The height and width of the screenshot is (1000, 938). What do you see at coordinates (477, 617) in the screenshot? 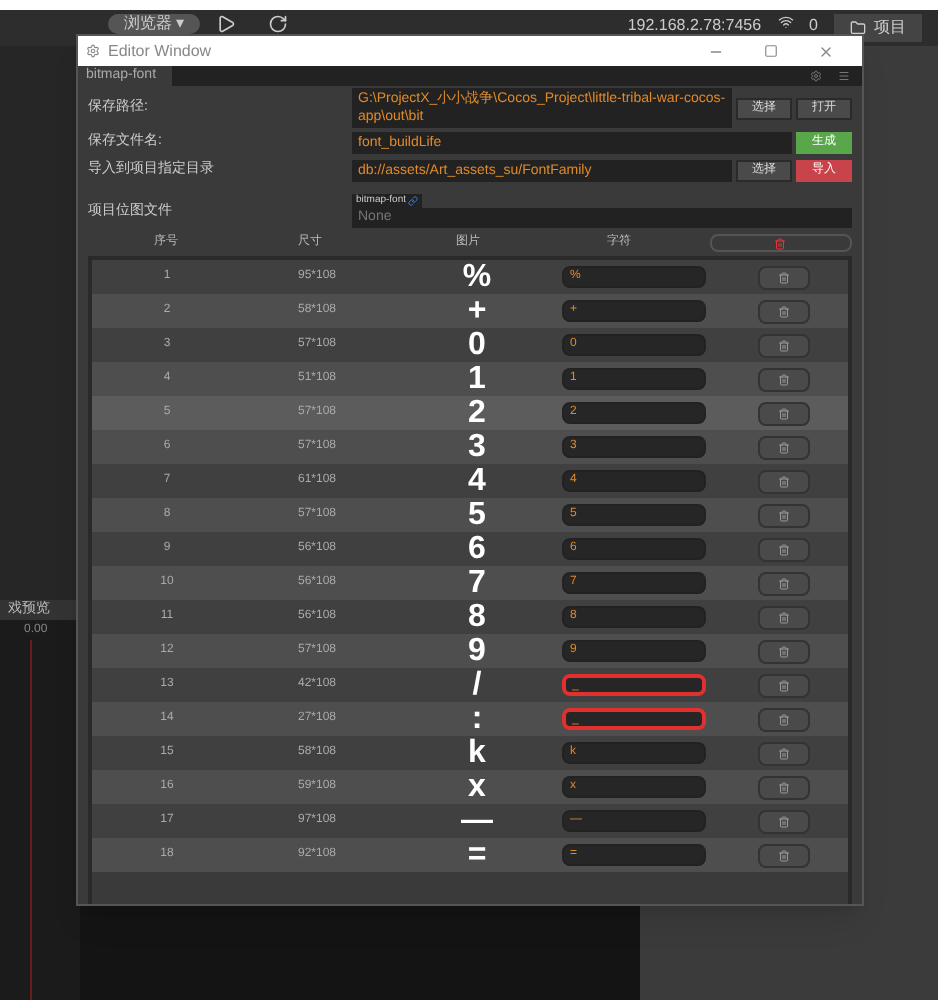
I see `glyph-image: 8` at bounding box center [477, 617].